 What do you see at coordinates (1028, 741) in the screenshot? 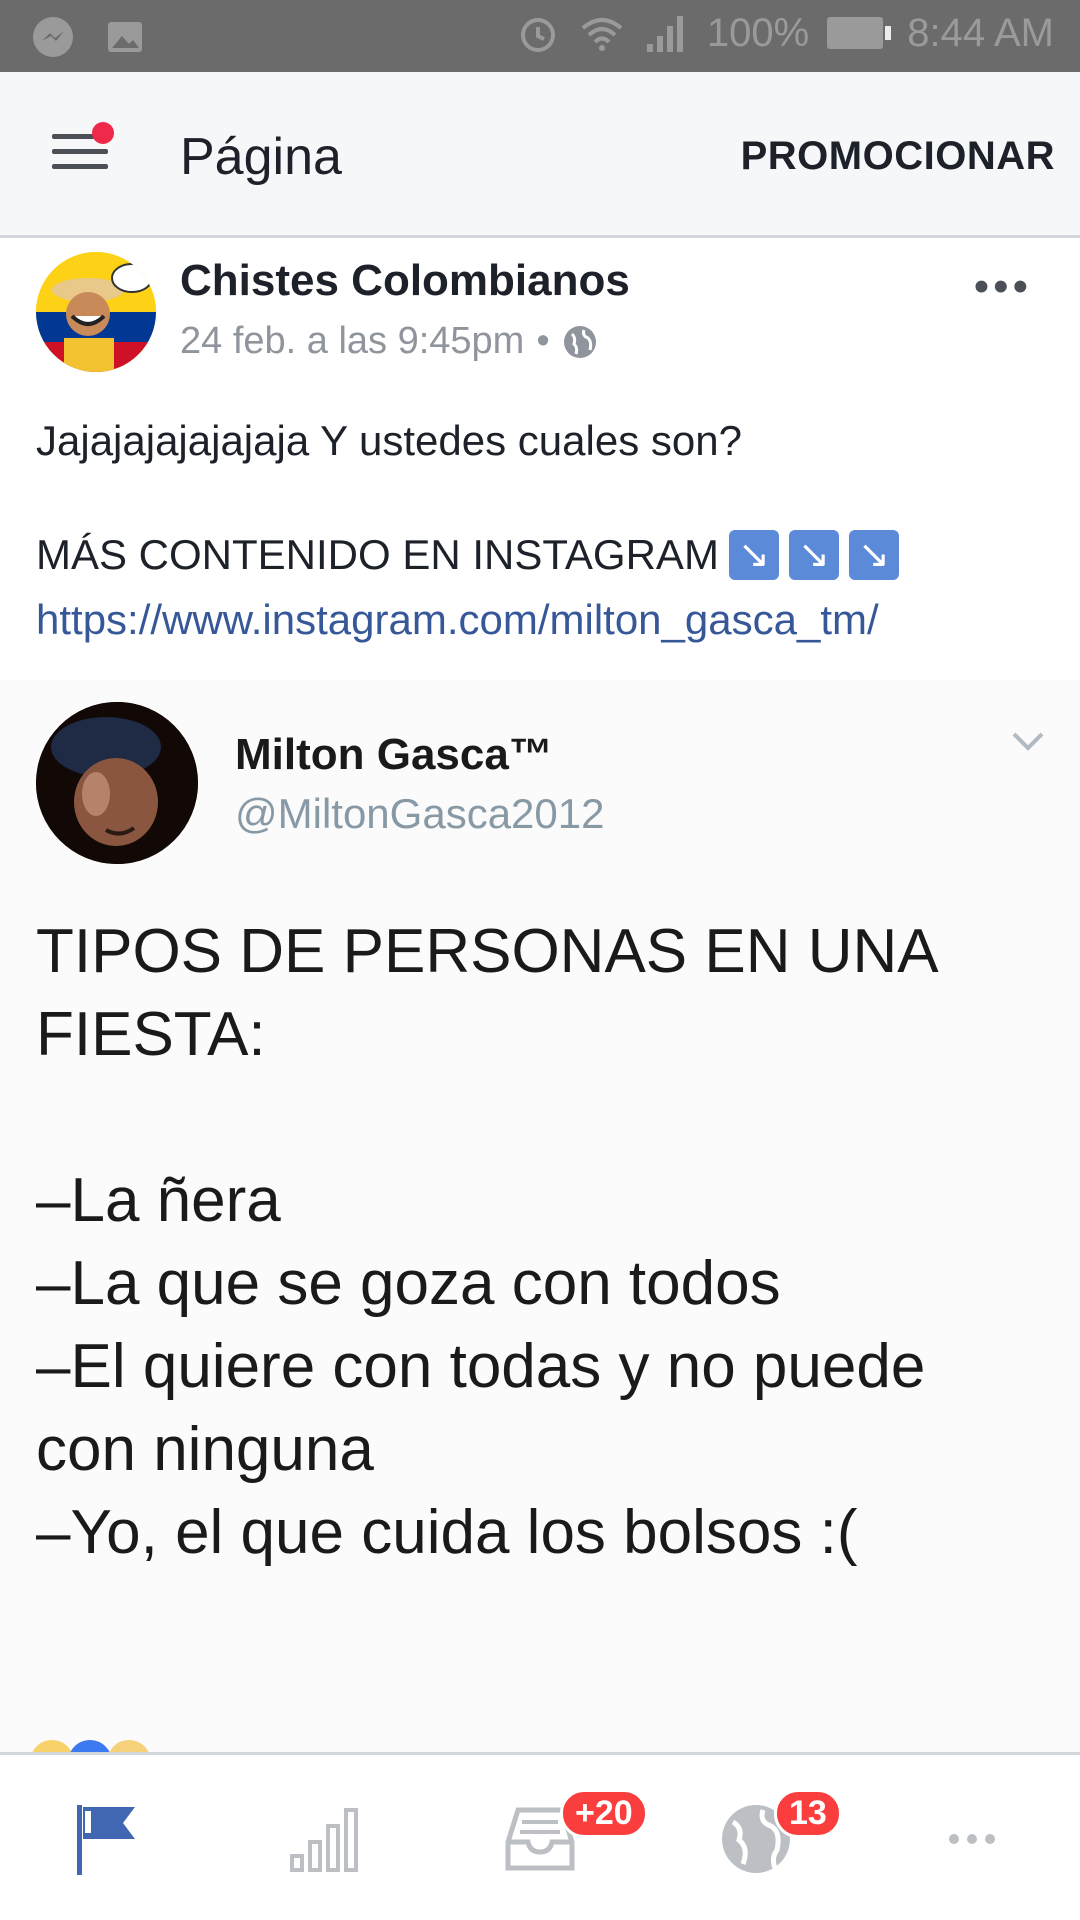
I see `chevron-down-icon` at bounding box center [1028, 741].